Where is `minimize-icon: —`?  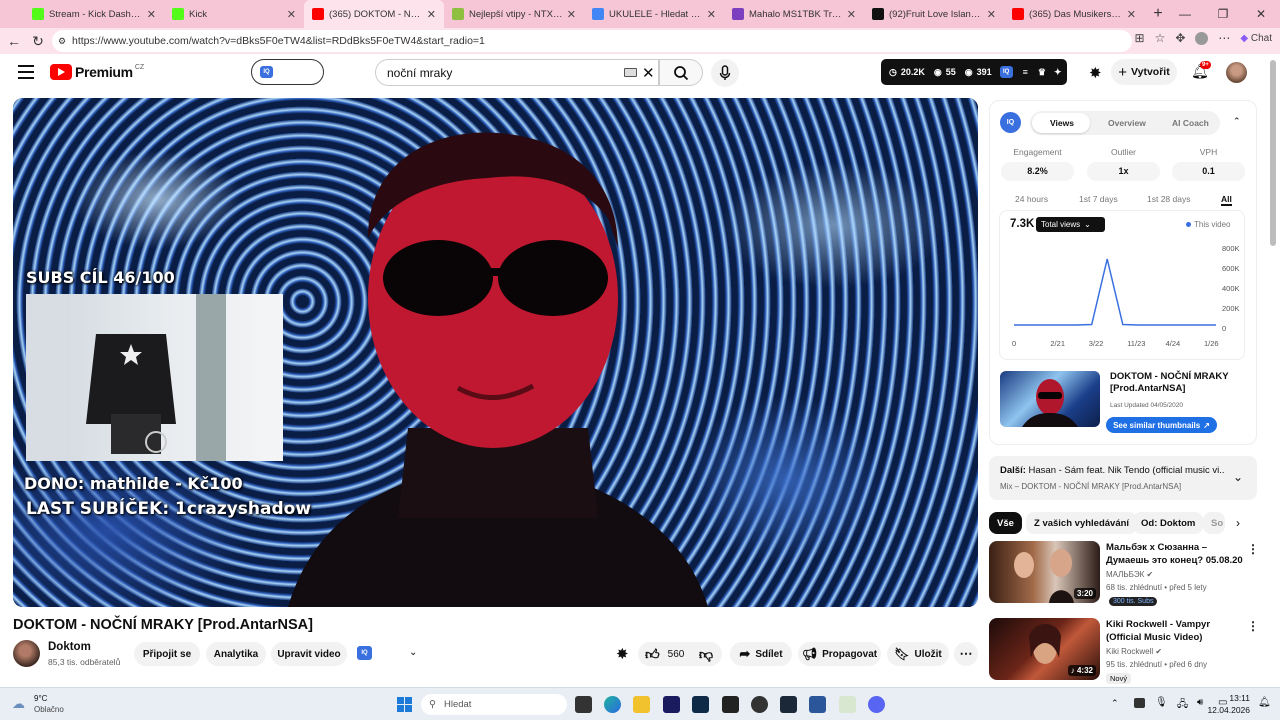
minimize-icon: — is located at coordinates (1185, 14).